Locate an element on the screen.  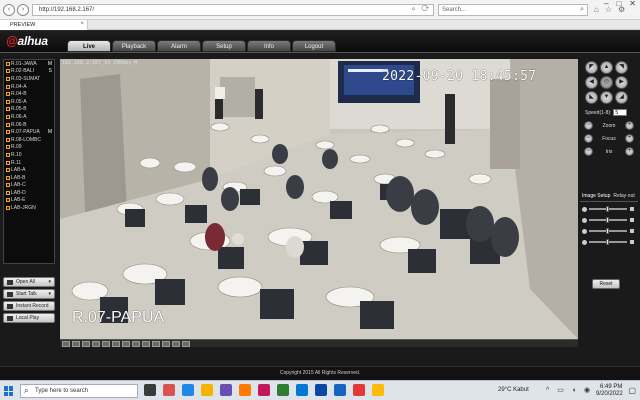
firefox-icon is located at coordinates (245, 390).